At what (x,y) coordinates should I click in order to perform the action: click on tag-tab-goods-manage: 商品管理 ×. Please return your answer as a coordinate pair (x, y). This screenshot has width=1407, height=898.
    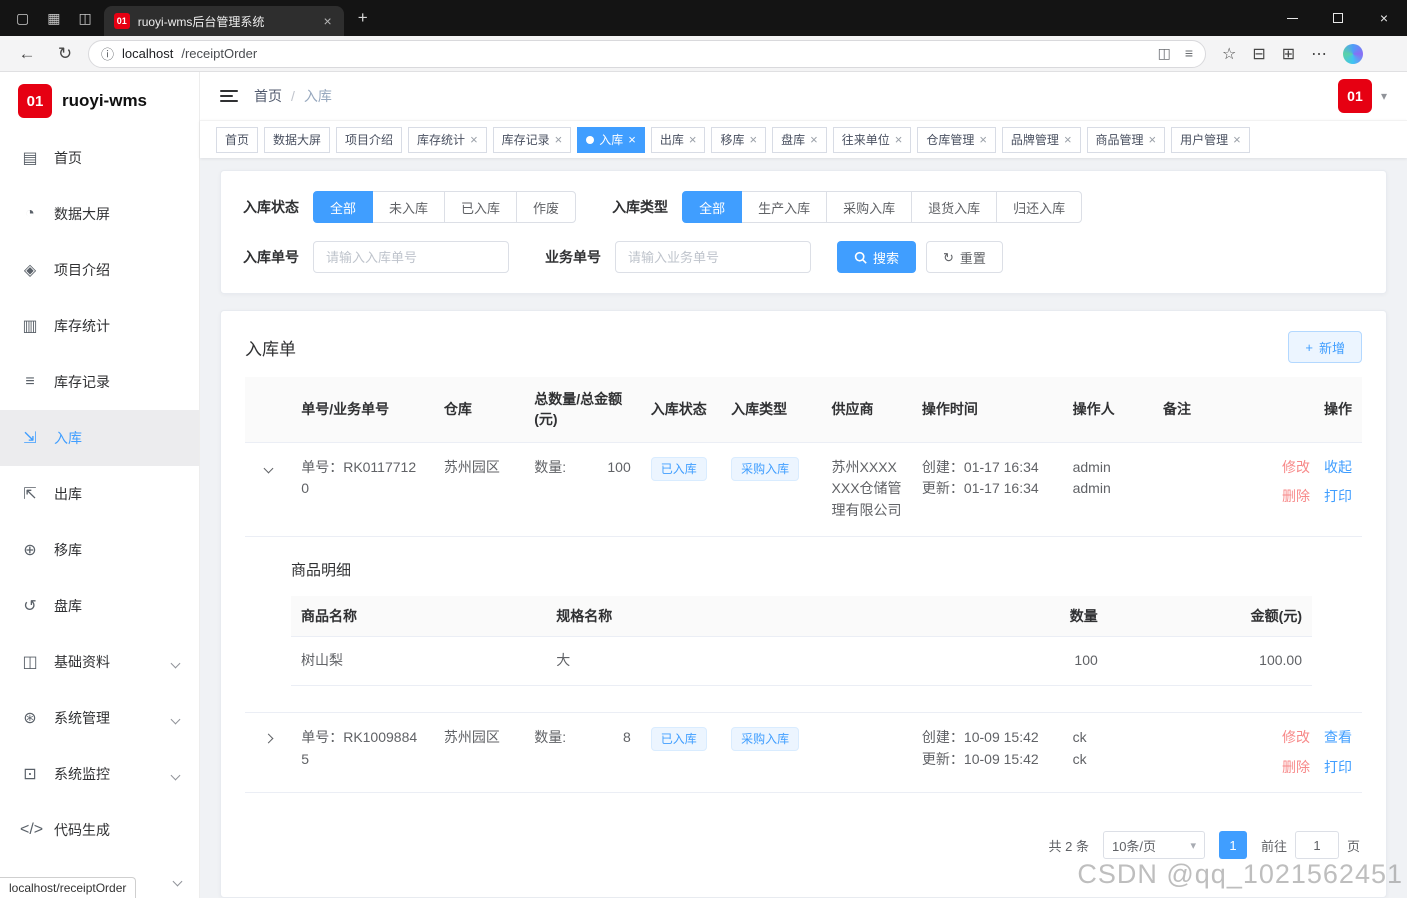
    Looking at the image, I should click on (1126, 139).